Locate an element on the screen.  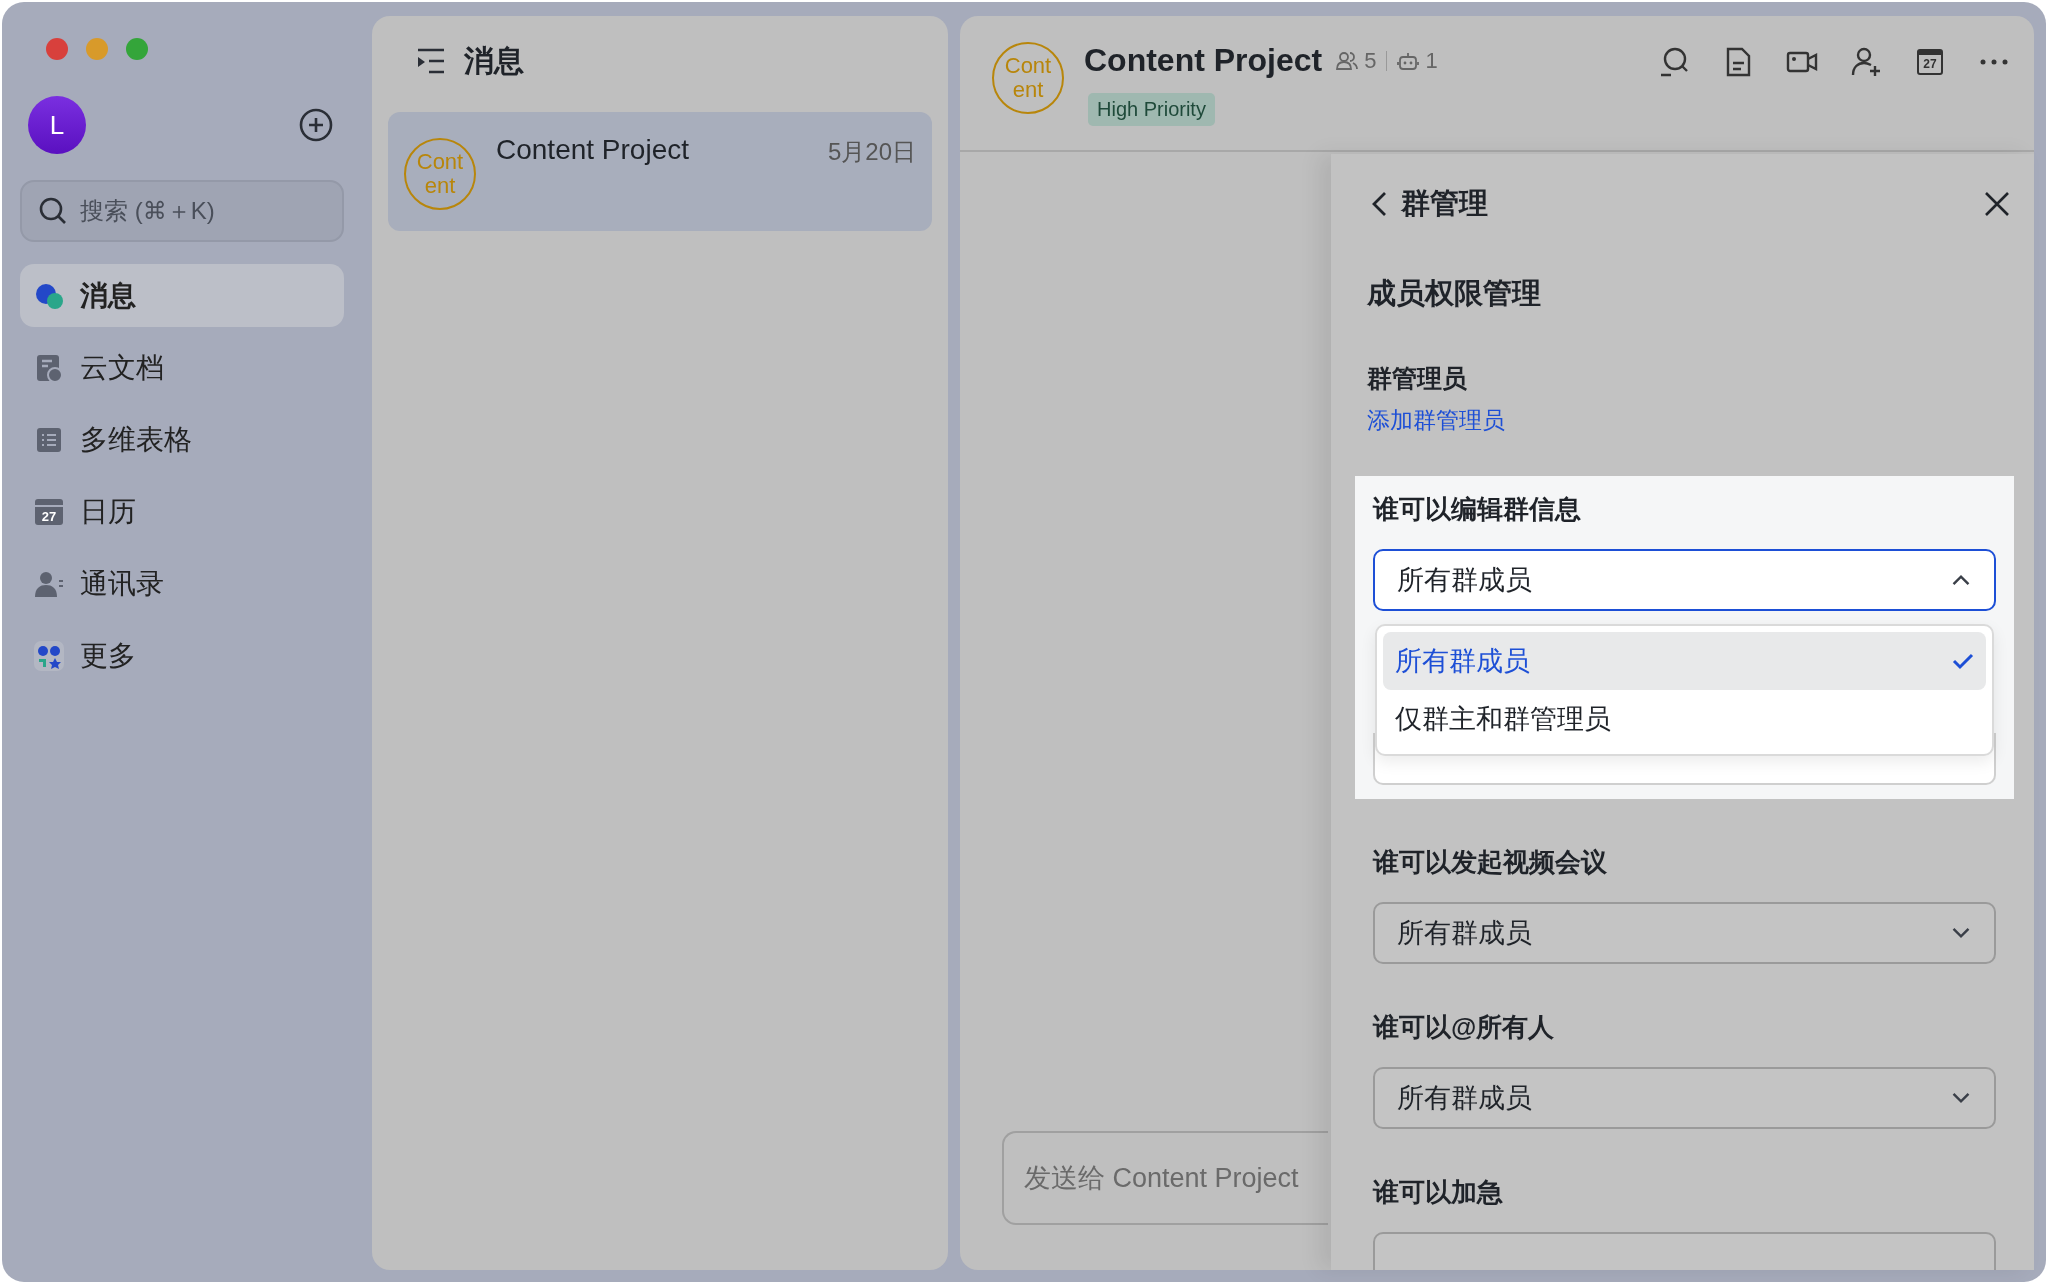
search-placeholder: 搜索 (⌘＋K) is located at coordinates (147, 211).